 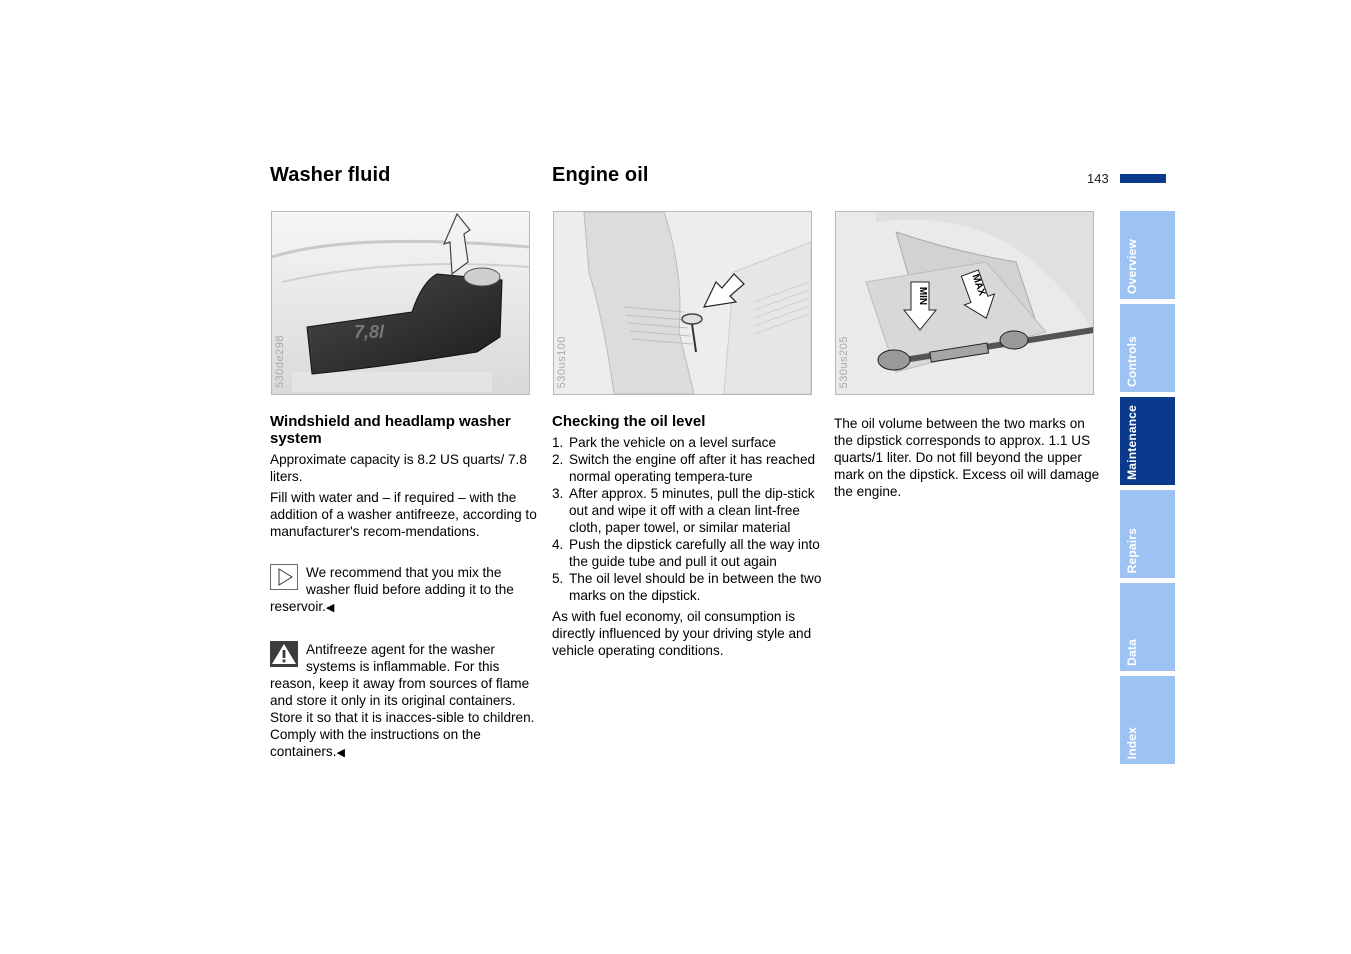 What do you see at coordinates (369, 332) in the screenshot?
I see `capacity-label-on-tank: 7,8l` at bounding box center [369, 332].